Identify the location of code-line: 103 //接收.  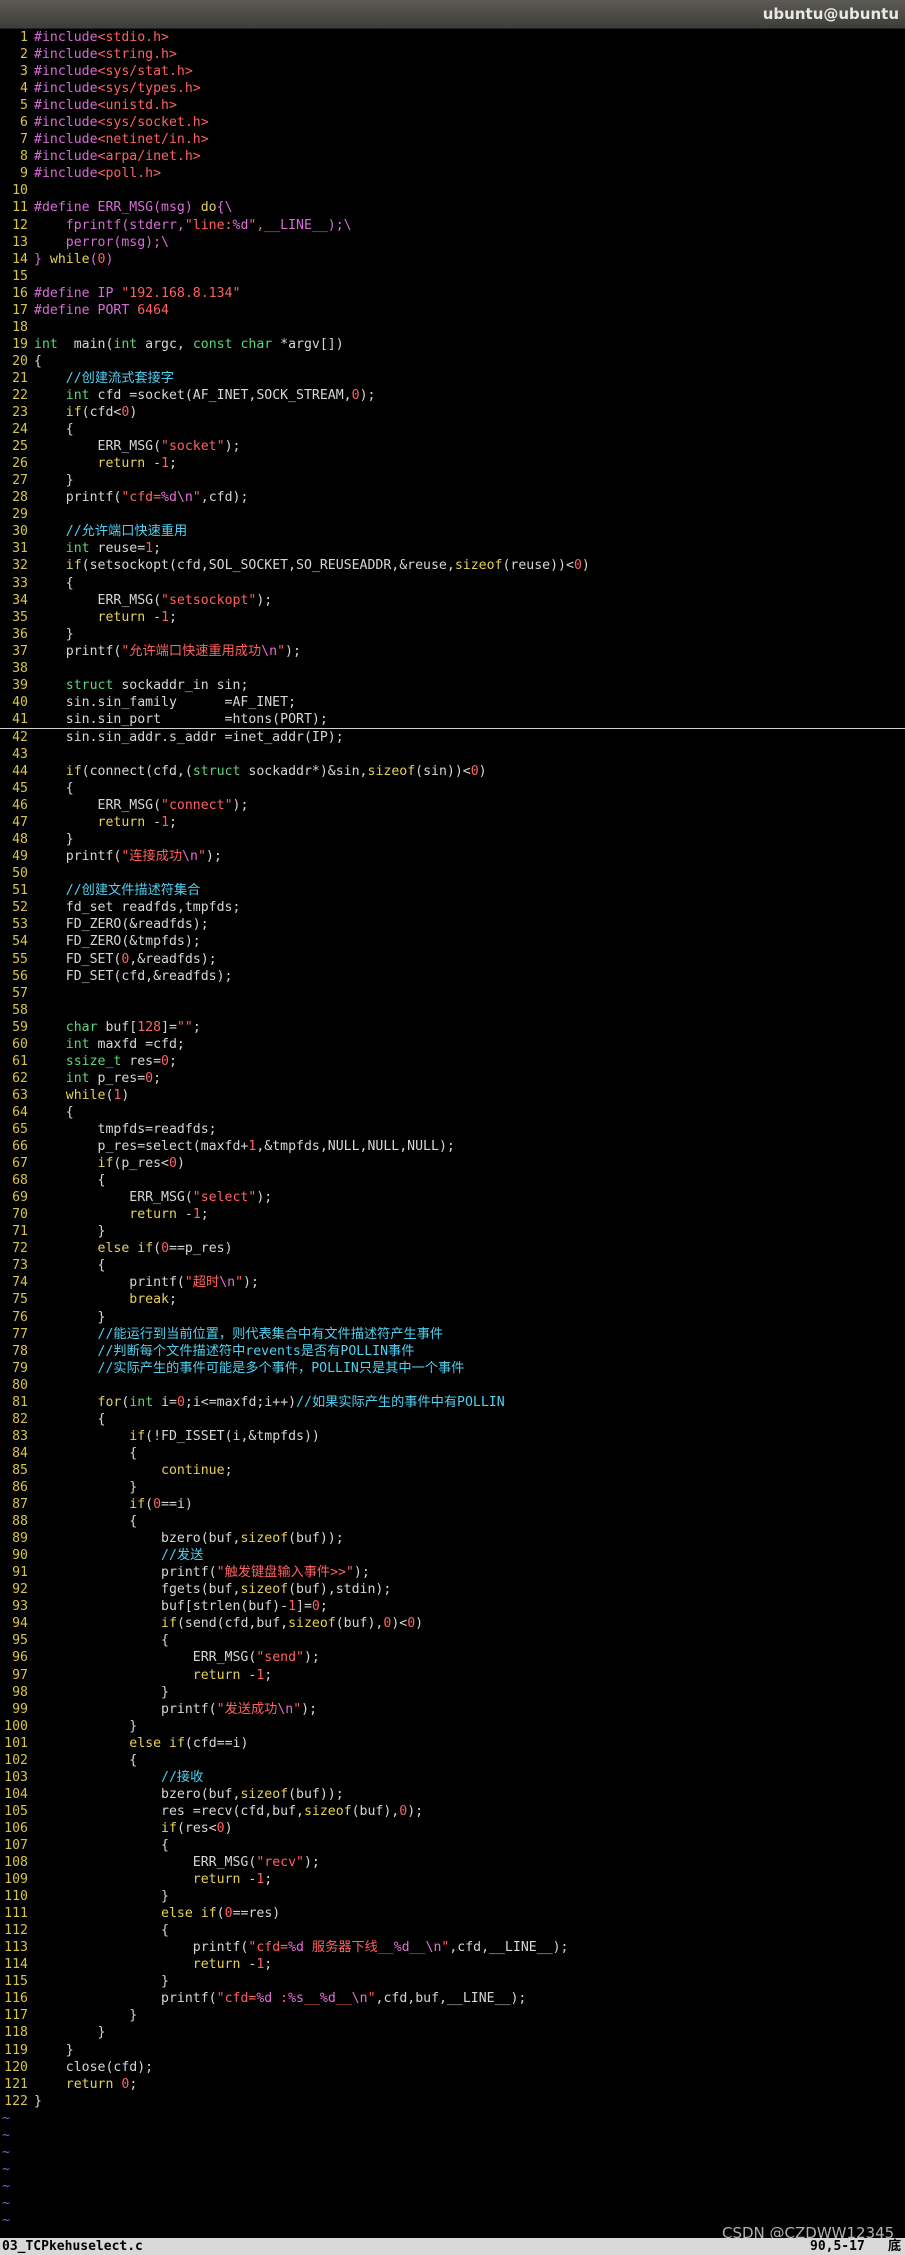
(452, 1777).